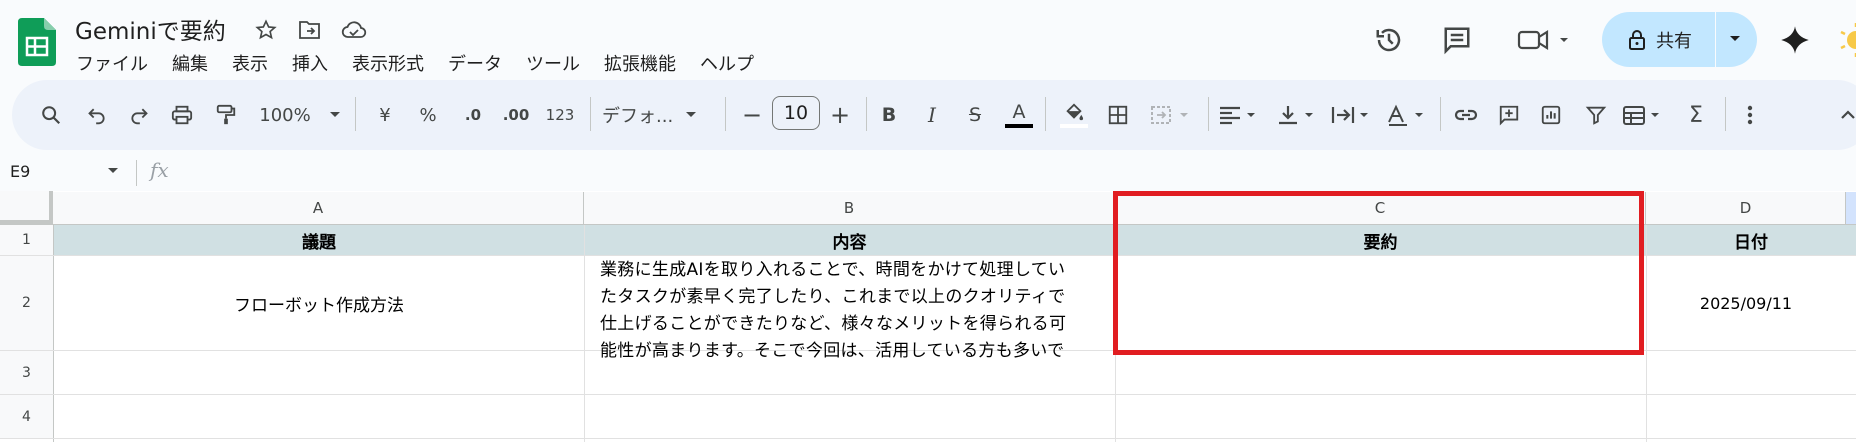  Describe the element at coordinates (1457, 40) in the screenshot. I see `comments-icon` at that location.